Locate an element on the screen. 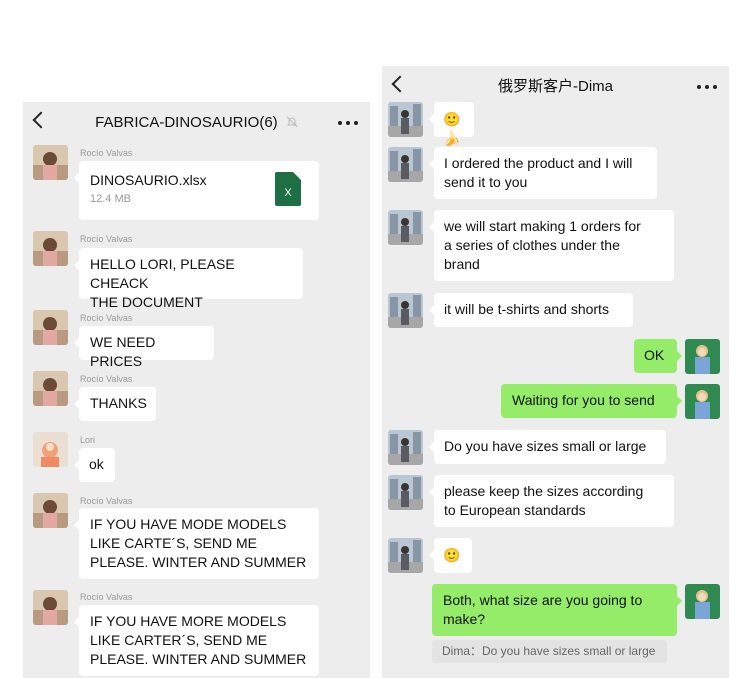 The height and width of the screenshot is (678, 750). message-bubble: Waiting for you to send is located at coordinates (591, 401).